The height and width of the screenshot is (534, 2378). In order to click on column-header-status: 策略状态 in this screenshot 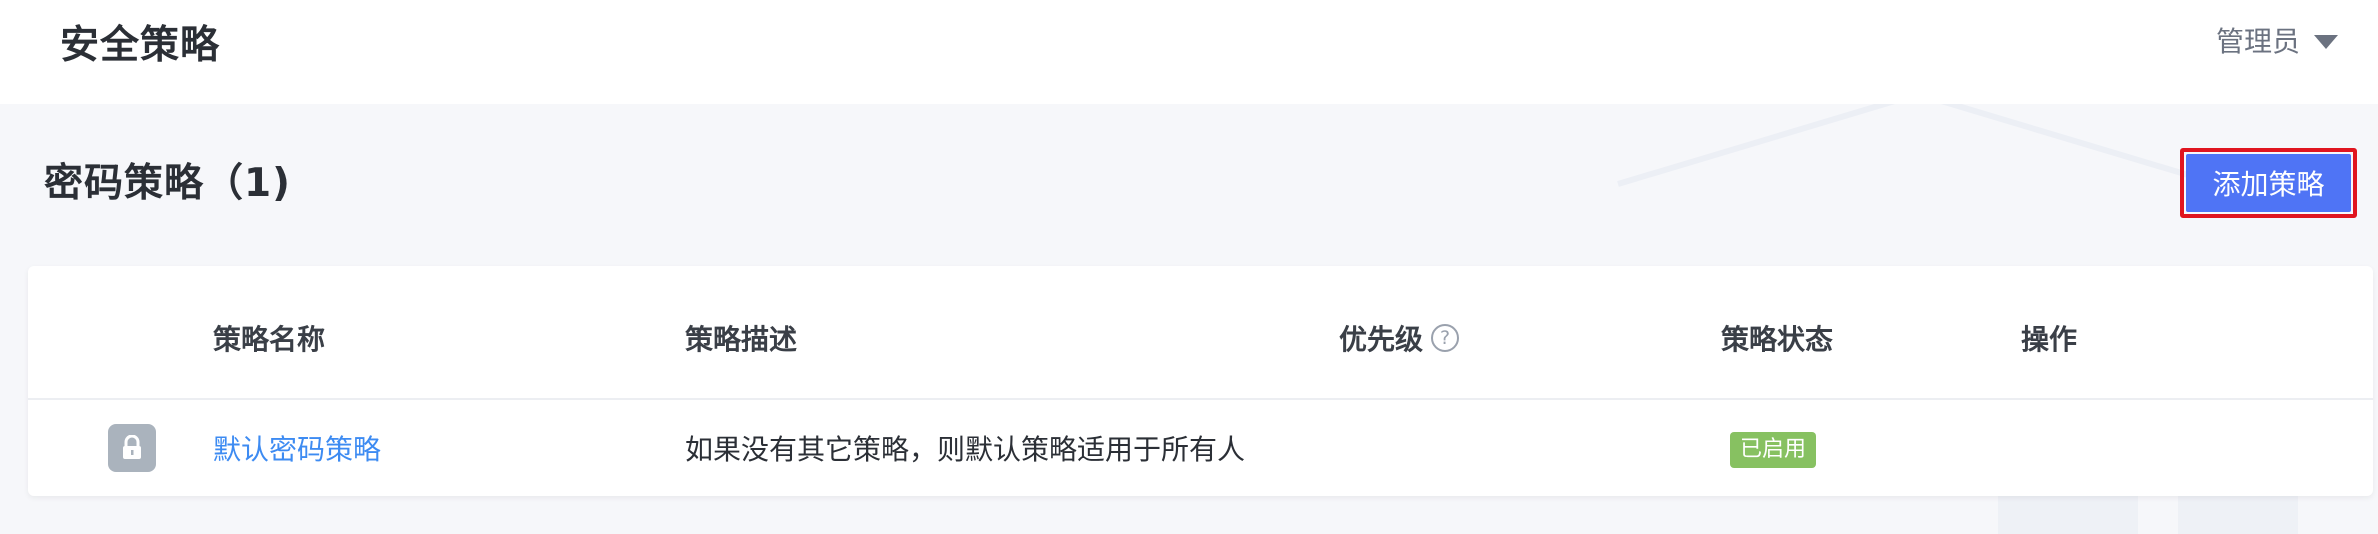, I will do `click(1777, 339)`.